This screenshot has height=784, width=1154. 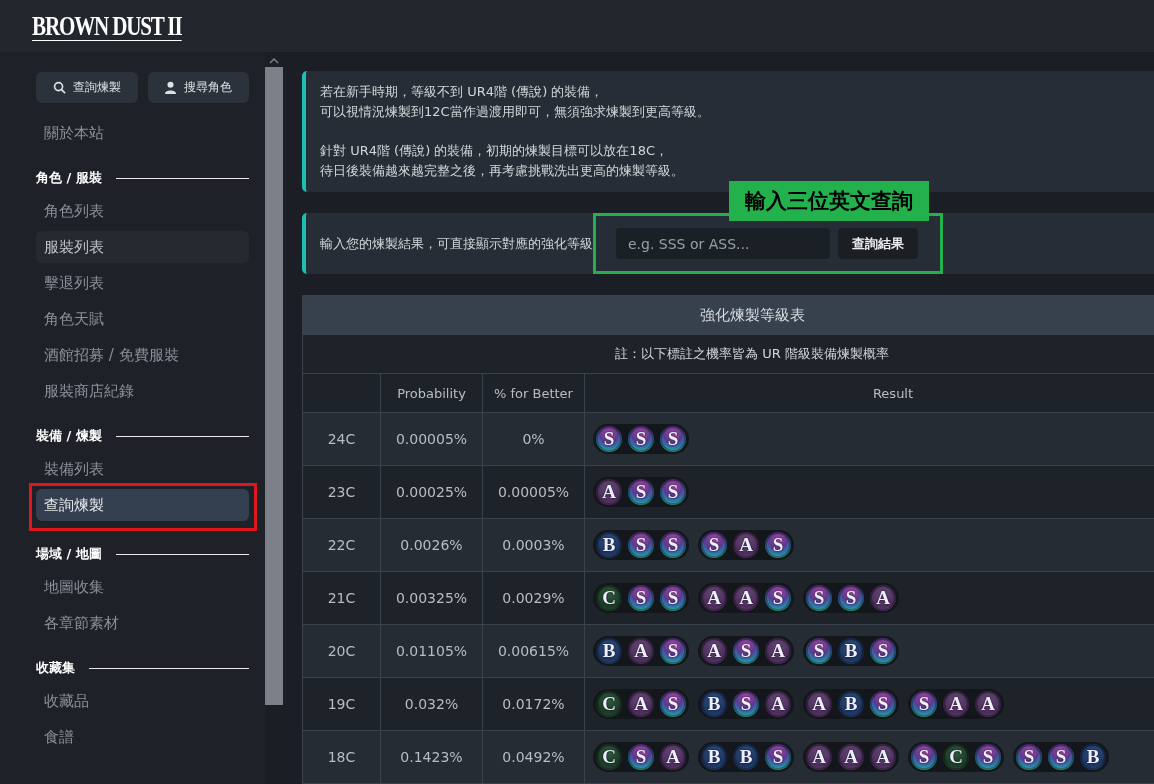 What do you see at coordinates (341, 757) in the screenshot?
I see `table-cell: 18C` at bounding box center [341, 757].